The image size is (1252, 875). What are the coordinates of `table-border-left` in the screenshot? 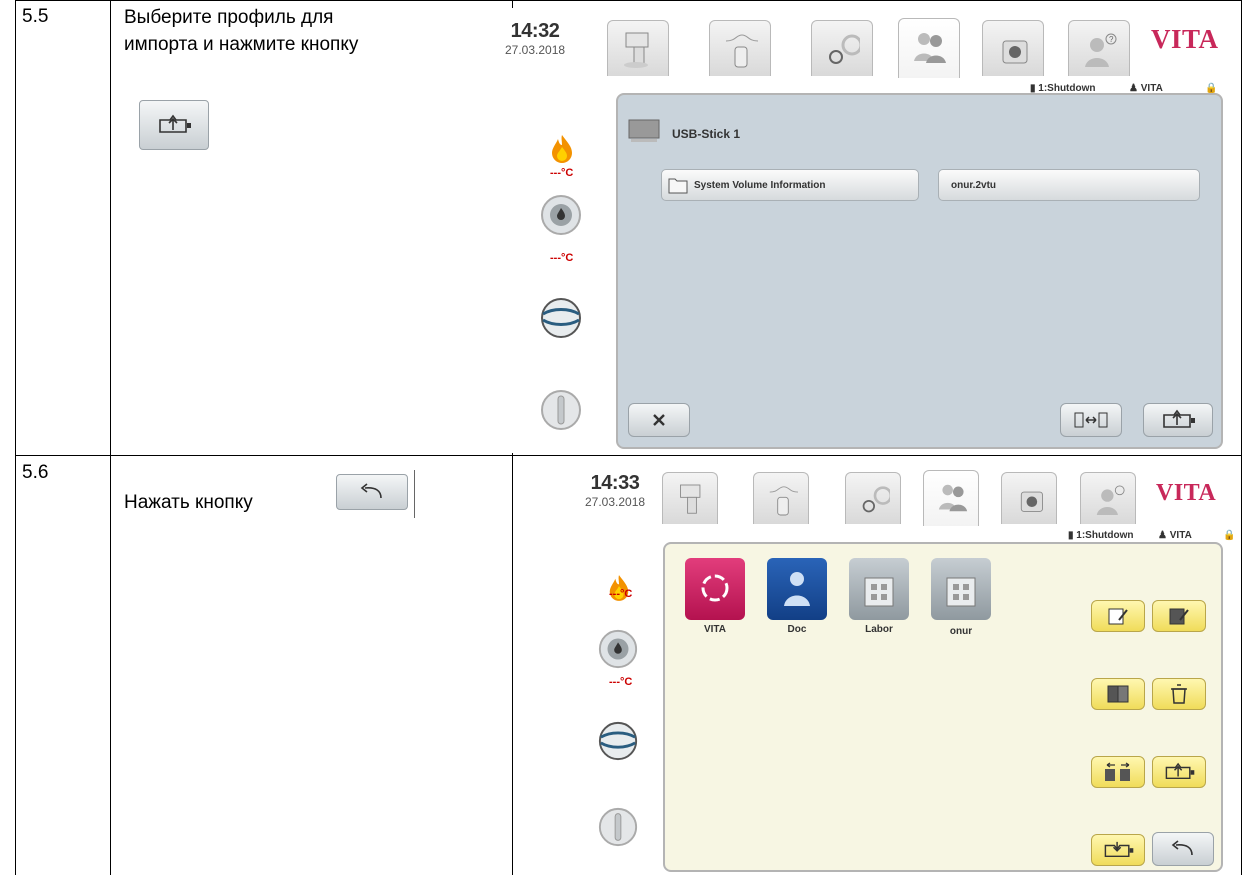 It's located at (15, 437).